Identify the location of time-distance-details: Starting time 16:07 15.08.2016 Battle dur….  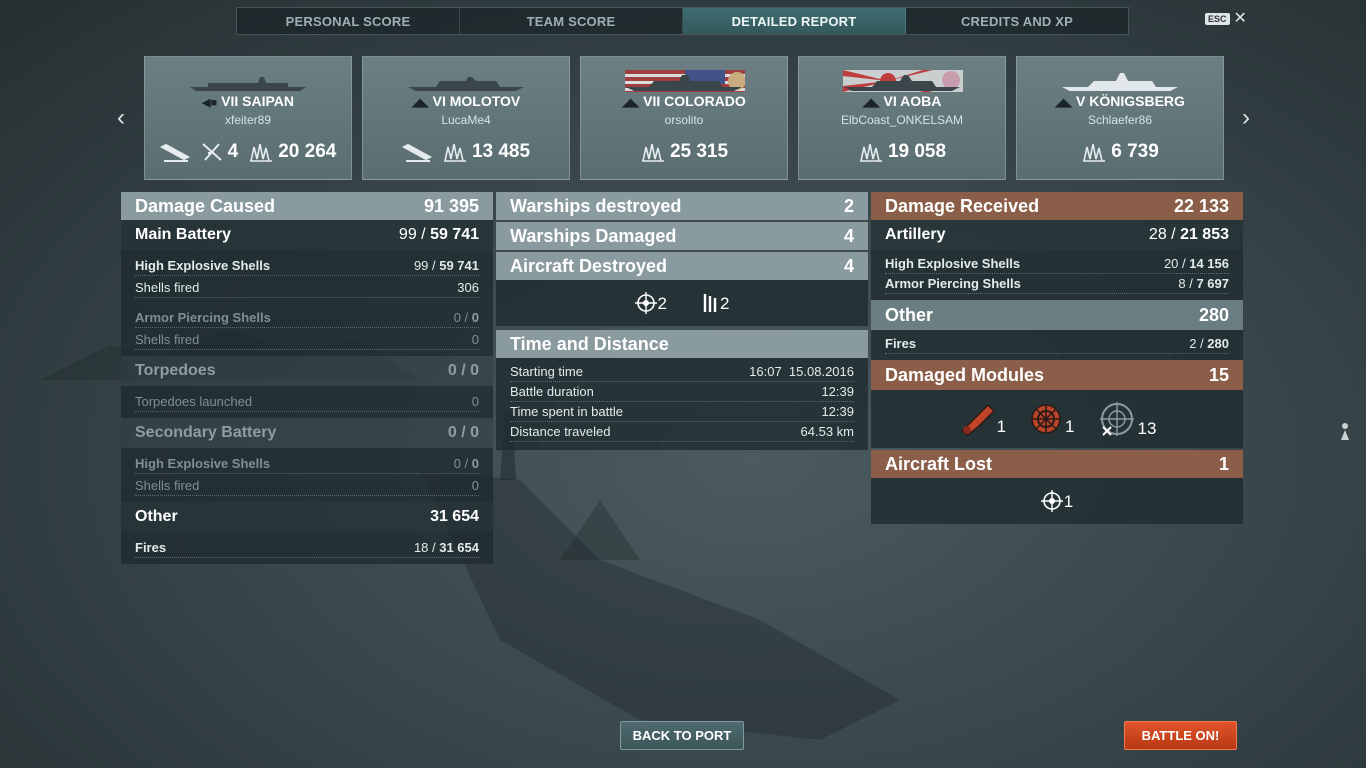
(682, 404).